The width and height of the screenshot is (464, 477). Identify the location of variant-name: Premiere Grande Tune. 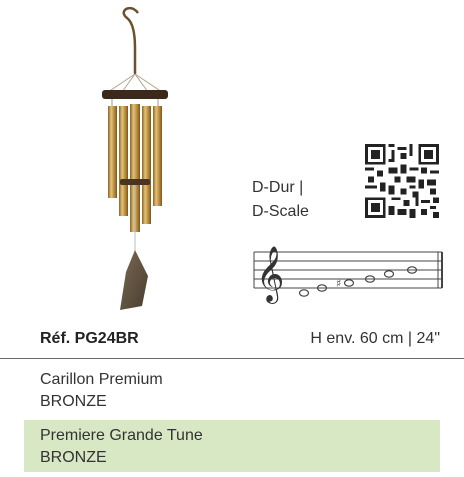
(121, 435).